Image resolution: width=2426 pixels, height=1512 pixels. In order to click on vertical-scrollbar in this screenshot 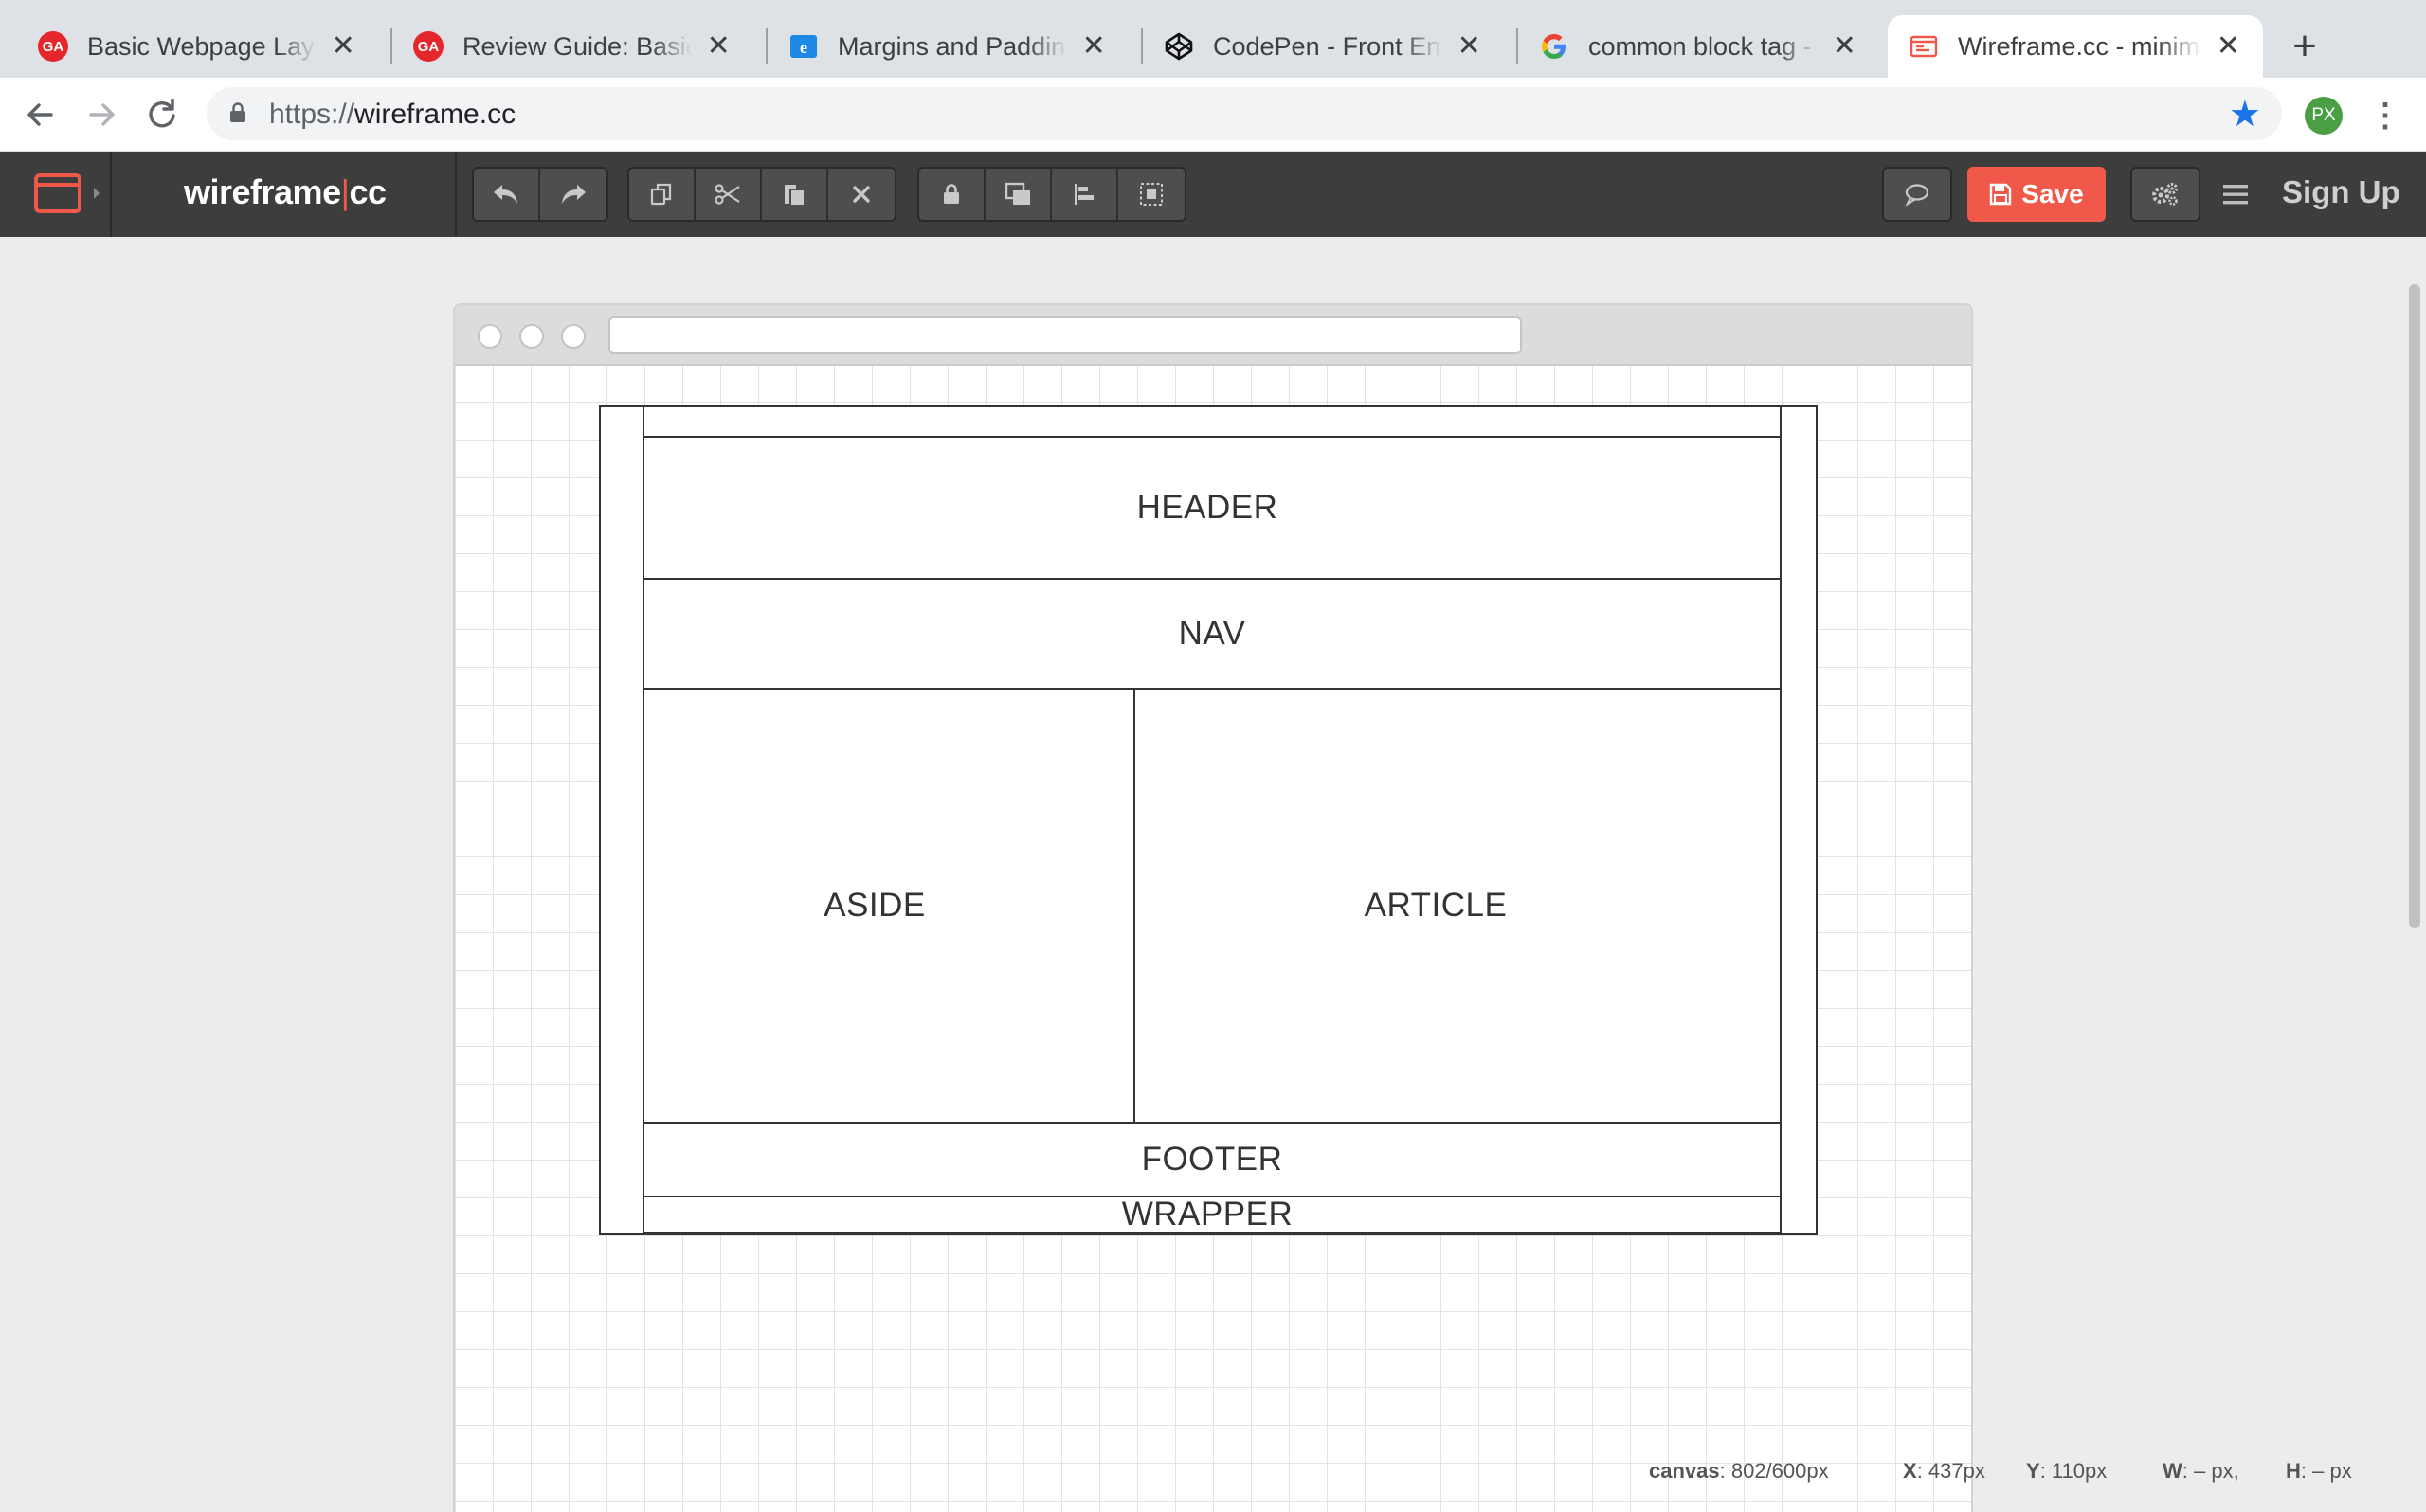, I will do `click(2414, 606)`.